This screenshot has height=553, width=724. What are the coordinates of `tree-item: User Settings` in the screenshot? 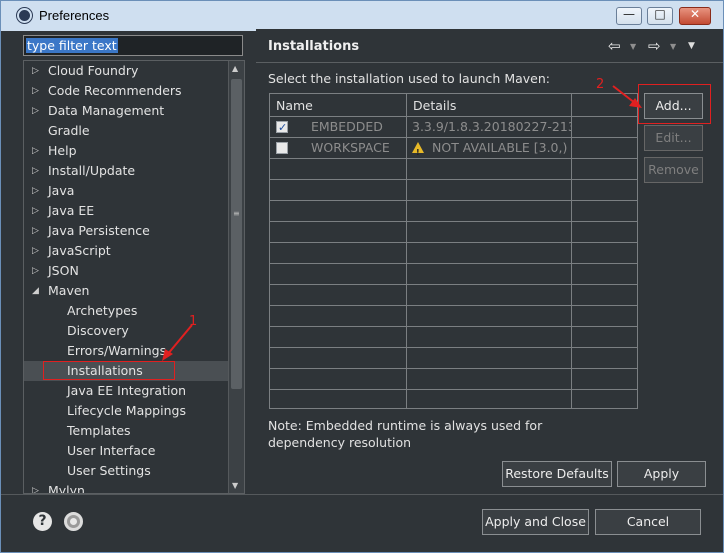 It's located at (126, 471).